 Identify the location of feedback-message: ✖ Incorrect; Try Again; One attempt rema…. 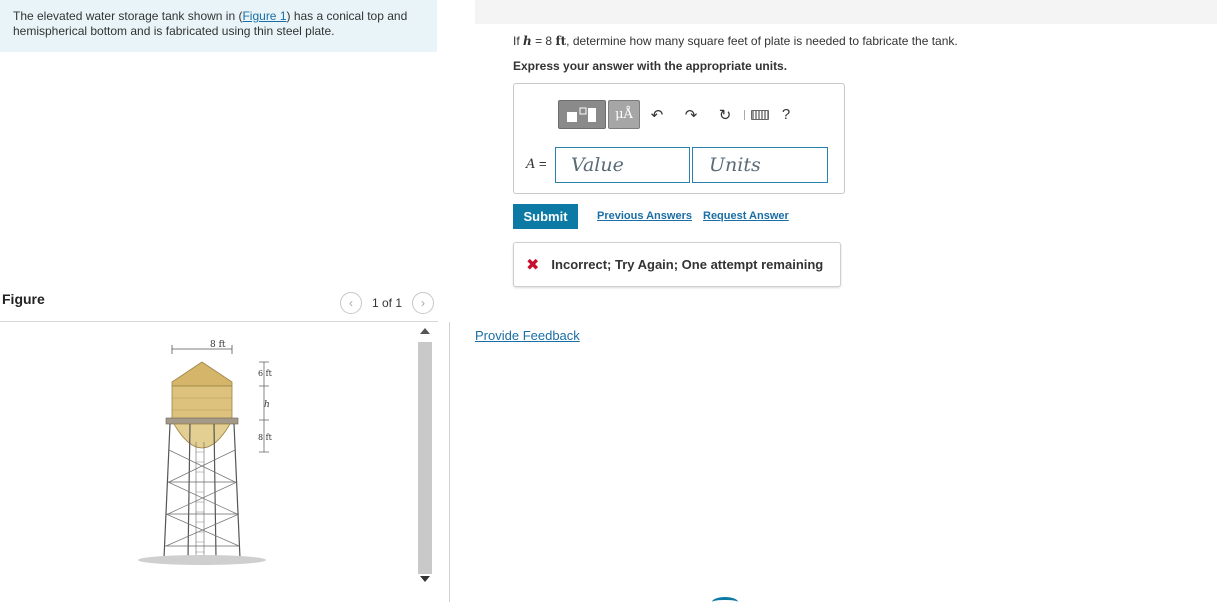
(677, 264).